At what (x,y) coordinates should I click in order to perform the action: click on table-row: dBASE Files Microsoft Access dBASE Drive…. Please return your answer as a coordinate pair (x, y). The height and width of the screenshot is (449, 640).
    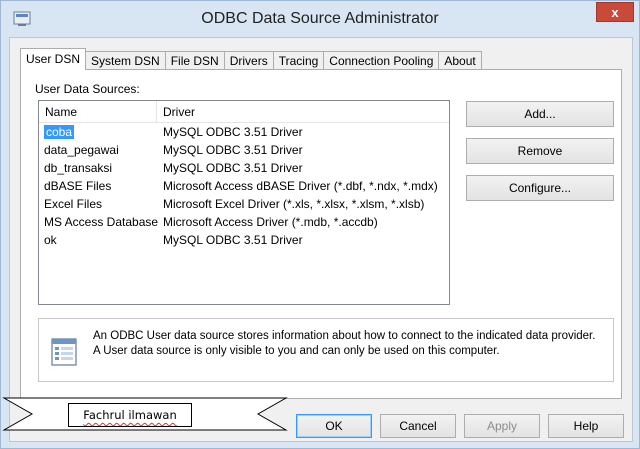
    Looking at the image, I should click on (244, 186).